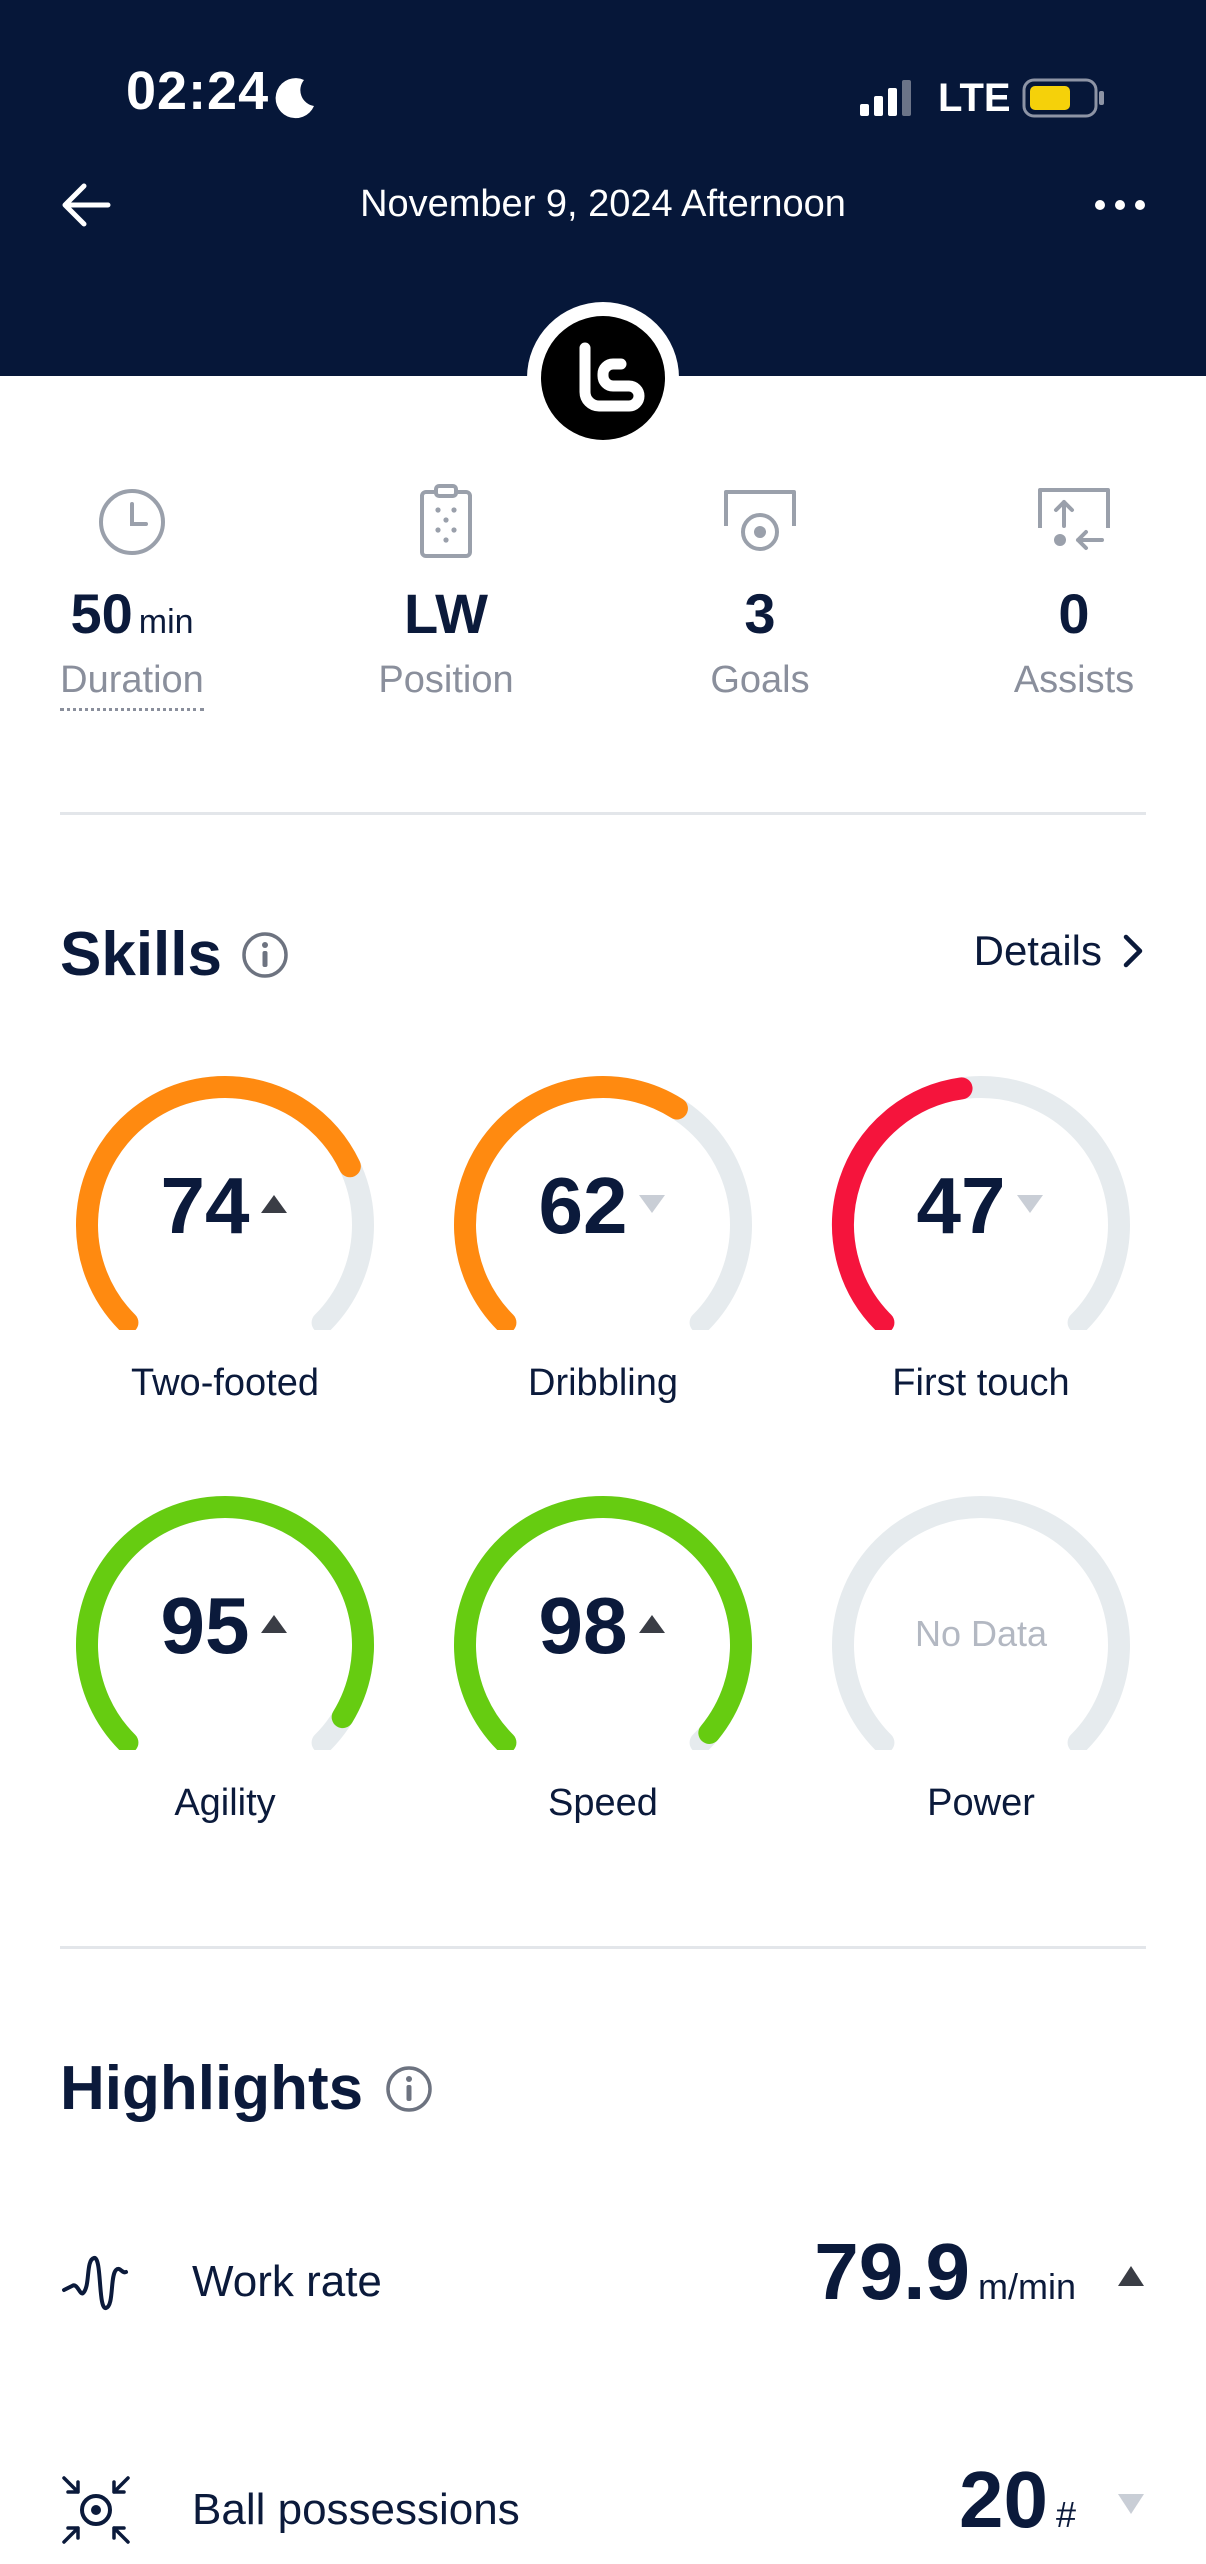 The width and height of the screenshot is (1206, 2564). What do you see at coordinates (356, 2509) in the screenshot?
I see `highlight-label: Ball possessions` at bounding box center [356, 2509].